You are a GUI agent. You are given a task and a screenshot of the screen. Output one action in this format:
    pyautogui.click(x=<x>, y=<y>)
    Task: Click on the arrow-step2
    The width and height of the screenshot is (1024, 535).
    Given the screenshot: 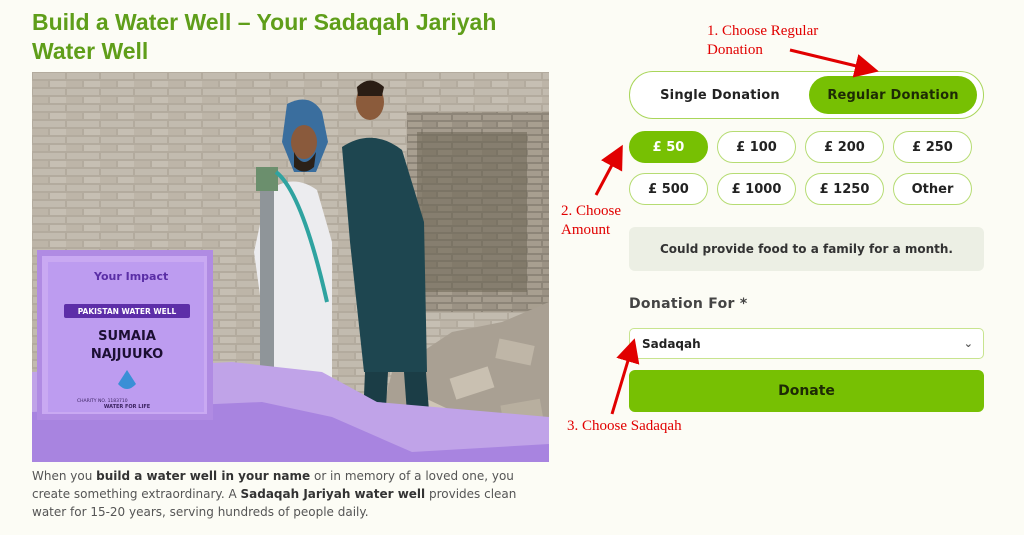 What is the action you would take?
    pyautogui.click(x=608, y=170)
    